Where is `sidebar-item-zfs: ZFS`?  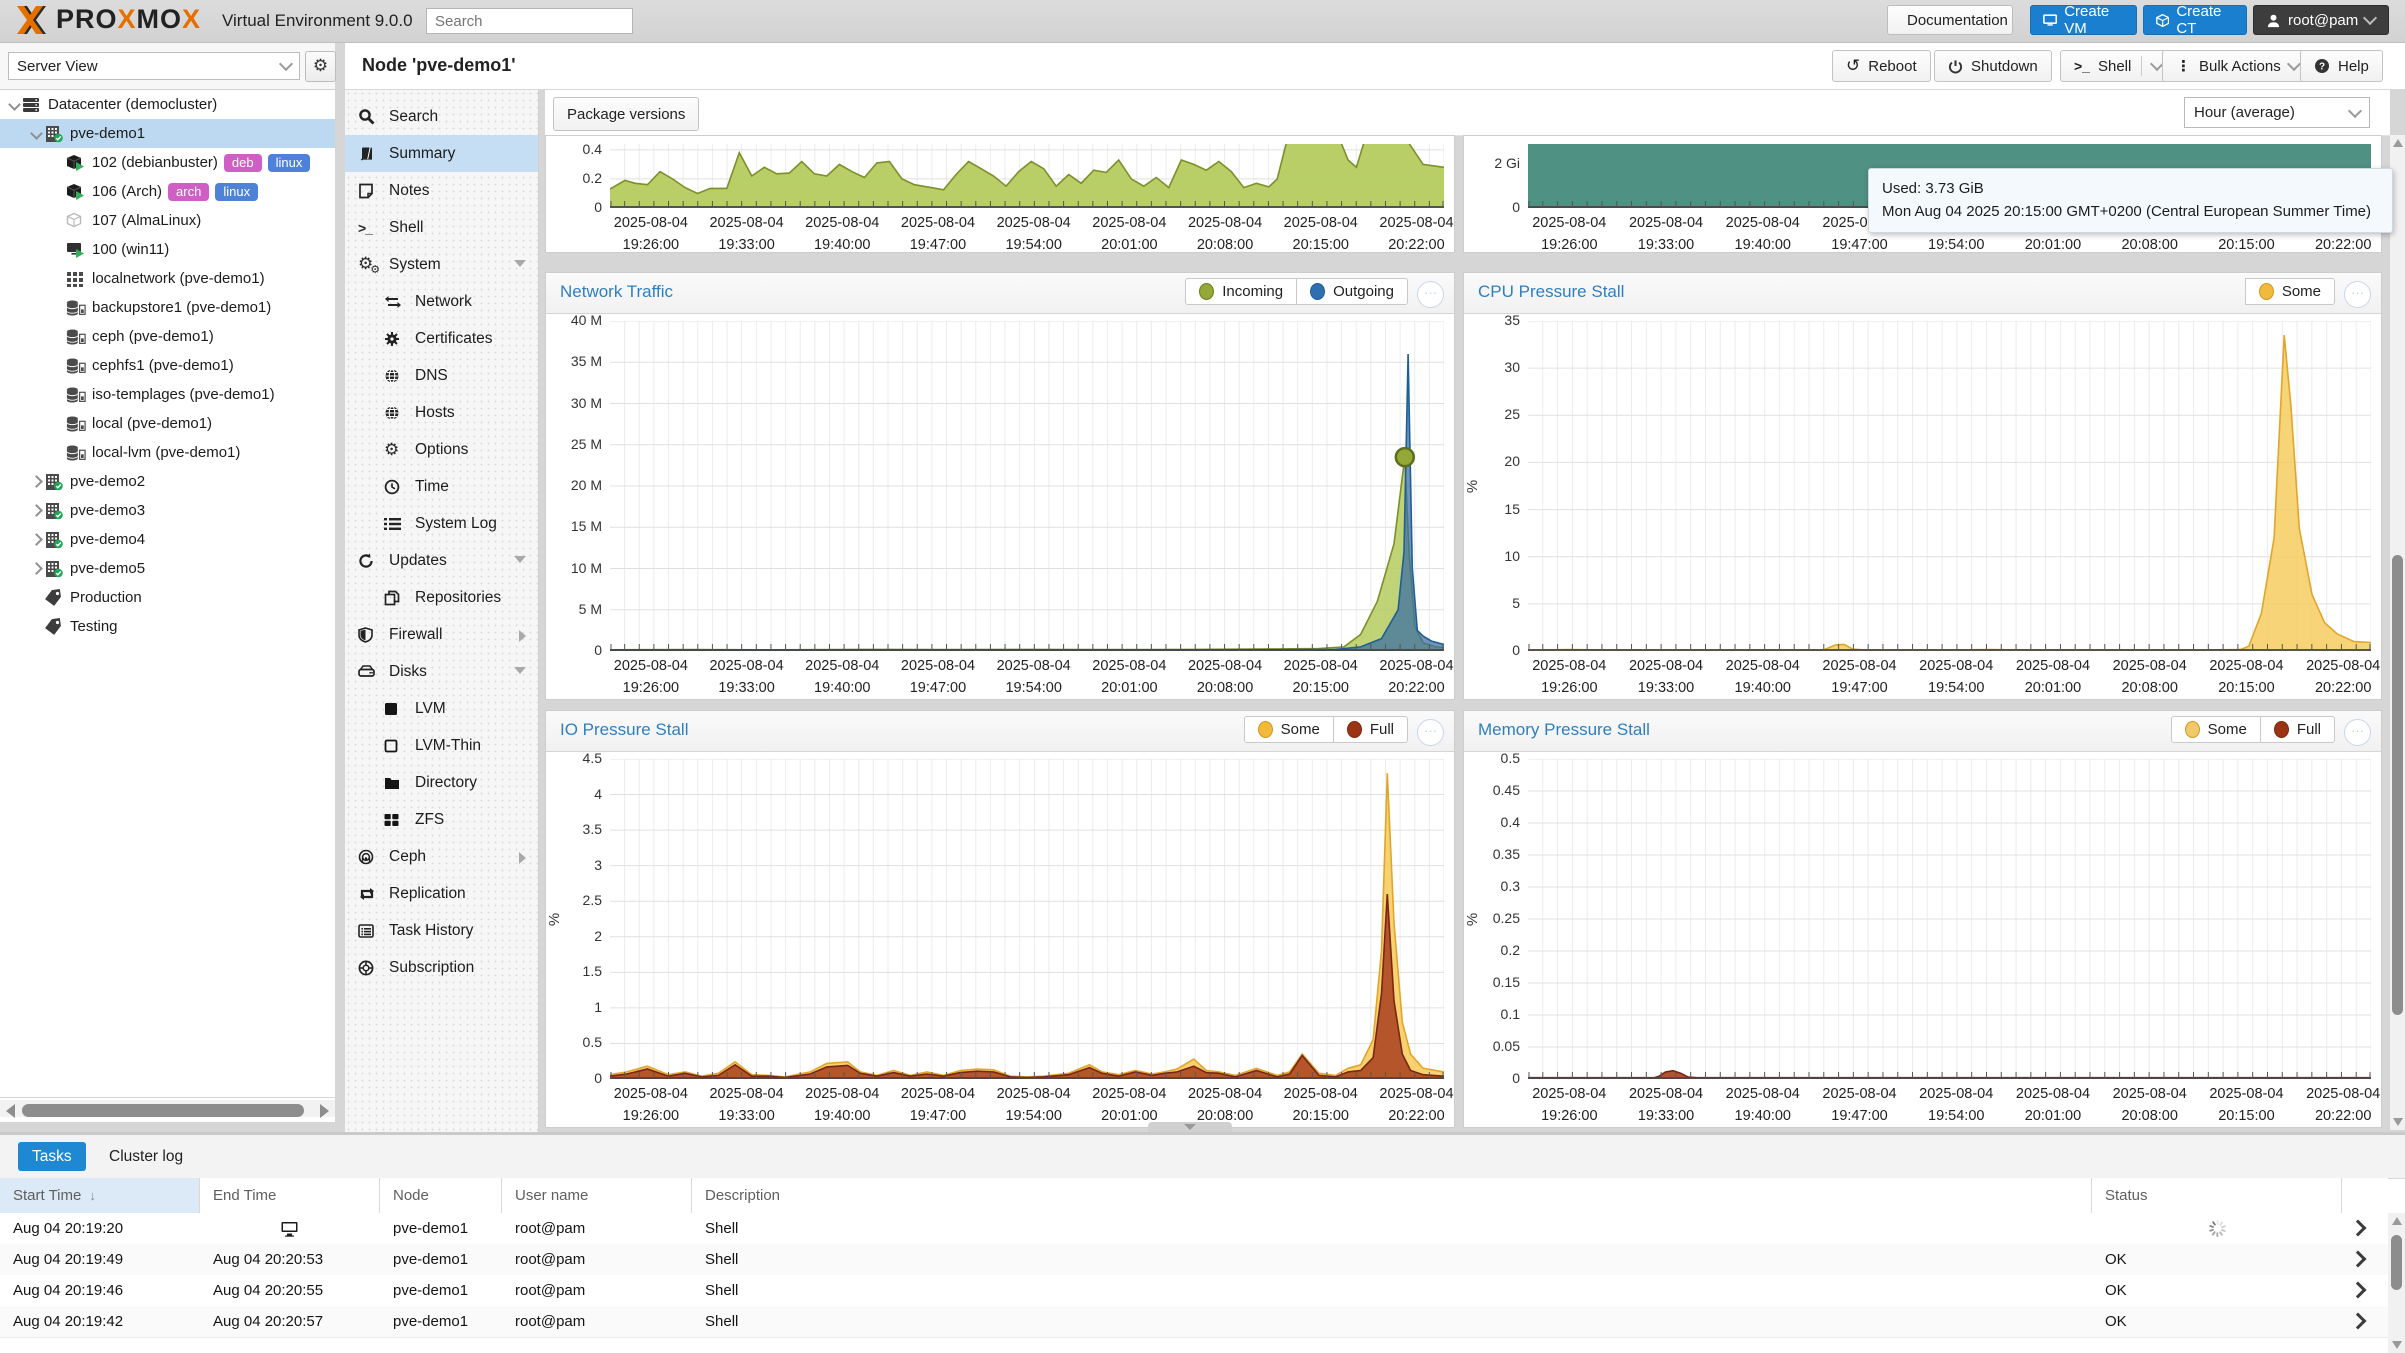
sidebar-item-zfs: ZFS is located at coordinates (441, 819).